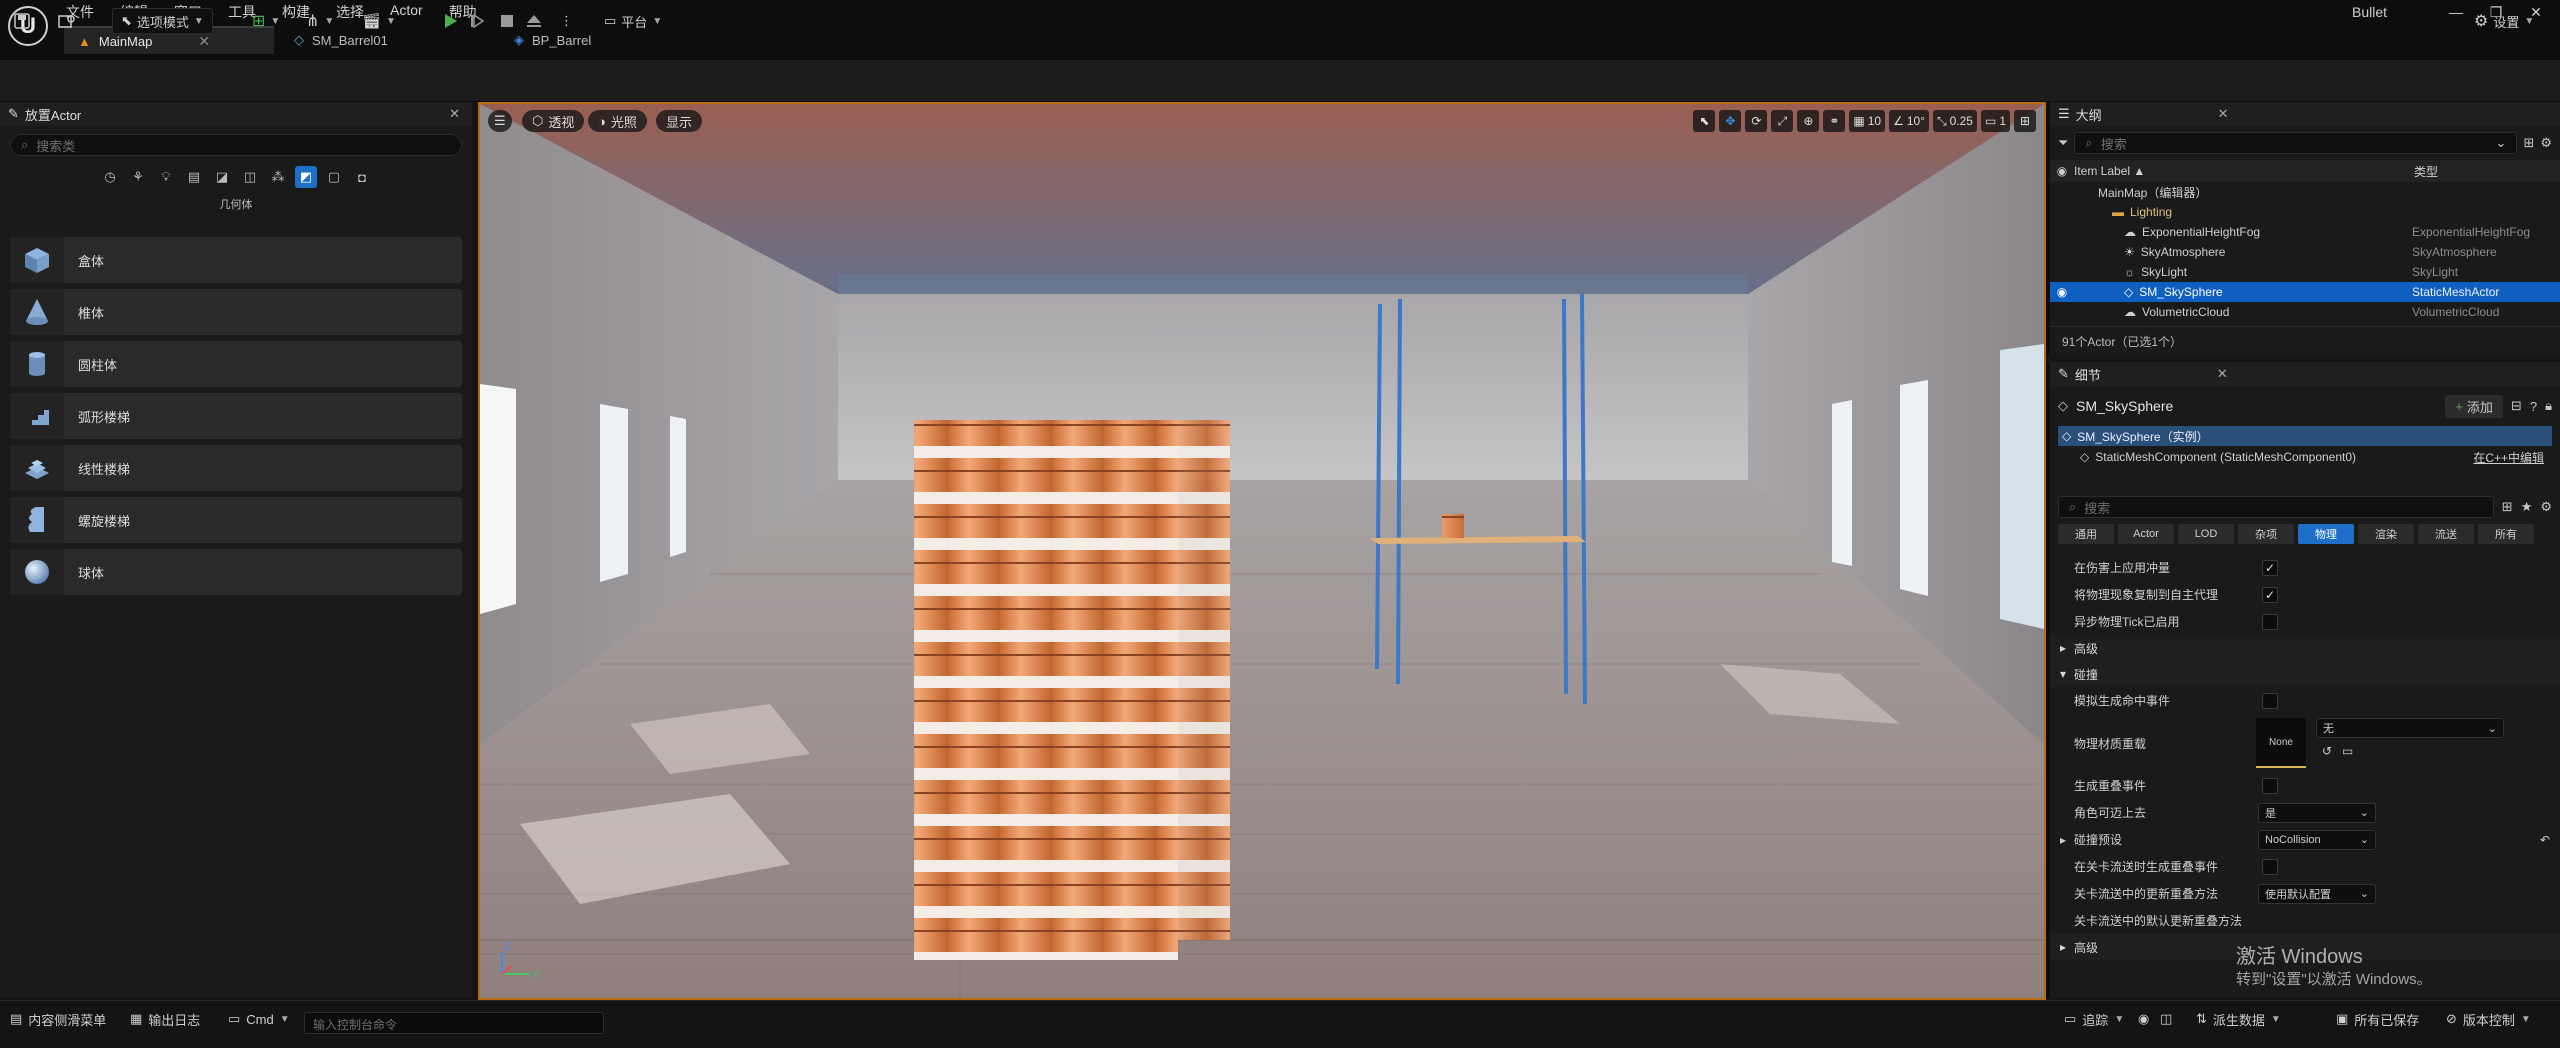 This screenshot has width=2560, height=1048. Describe the element at coordinates (1730, 121) in the screenshot. I see `translate-tool-icon: ✥` at that location.